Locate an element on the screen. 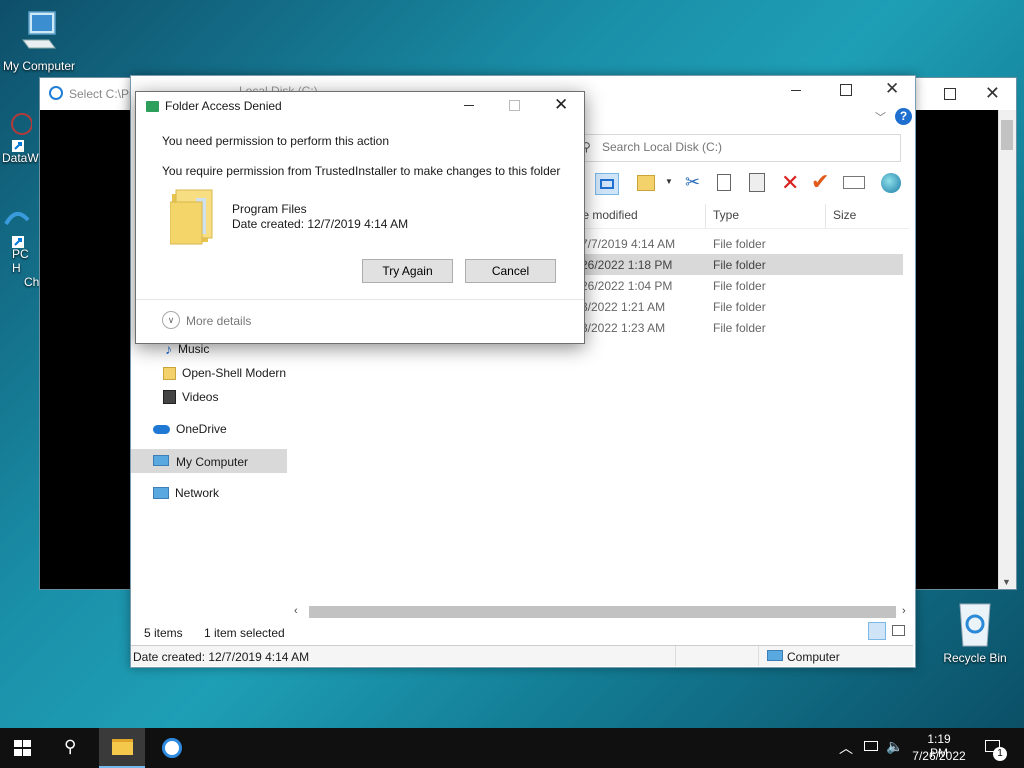  desktop-icon-dataw: DataW is located at coordinates (20, 137).